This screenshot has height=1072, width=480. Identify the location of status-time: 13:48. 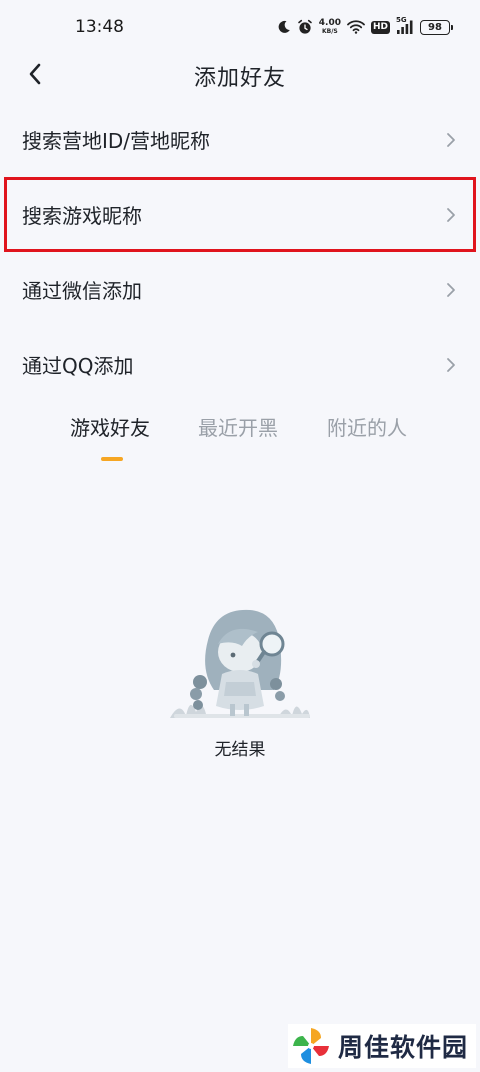
(99, 27).